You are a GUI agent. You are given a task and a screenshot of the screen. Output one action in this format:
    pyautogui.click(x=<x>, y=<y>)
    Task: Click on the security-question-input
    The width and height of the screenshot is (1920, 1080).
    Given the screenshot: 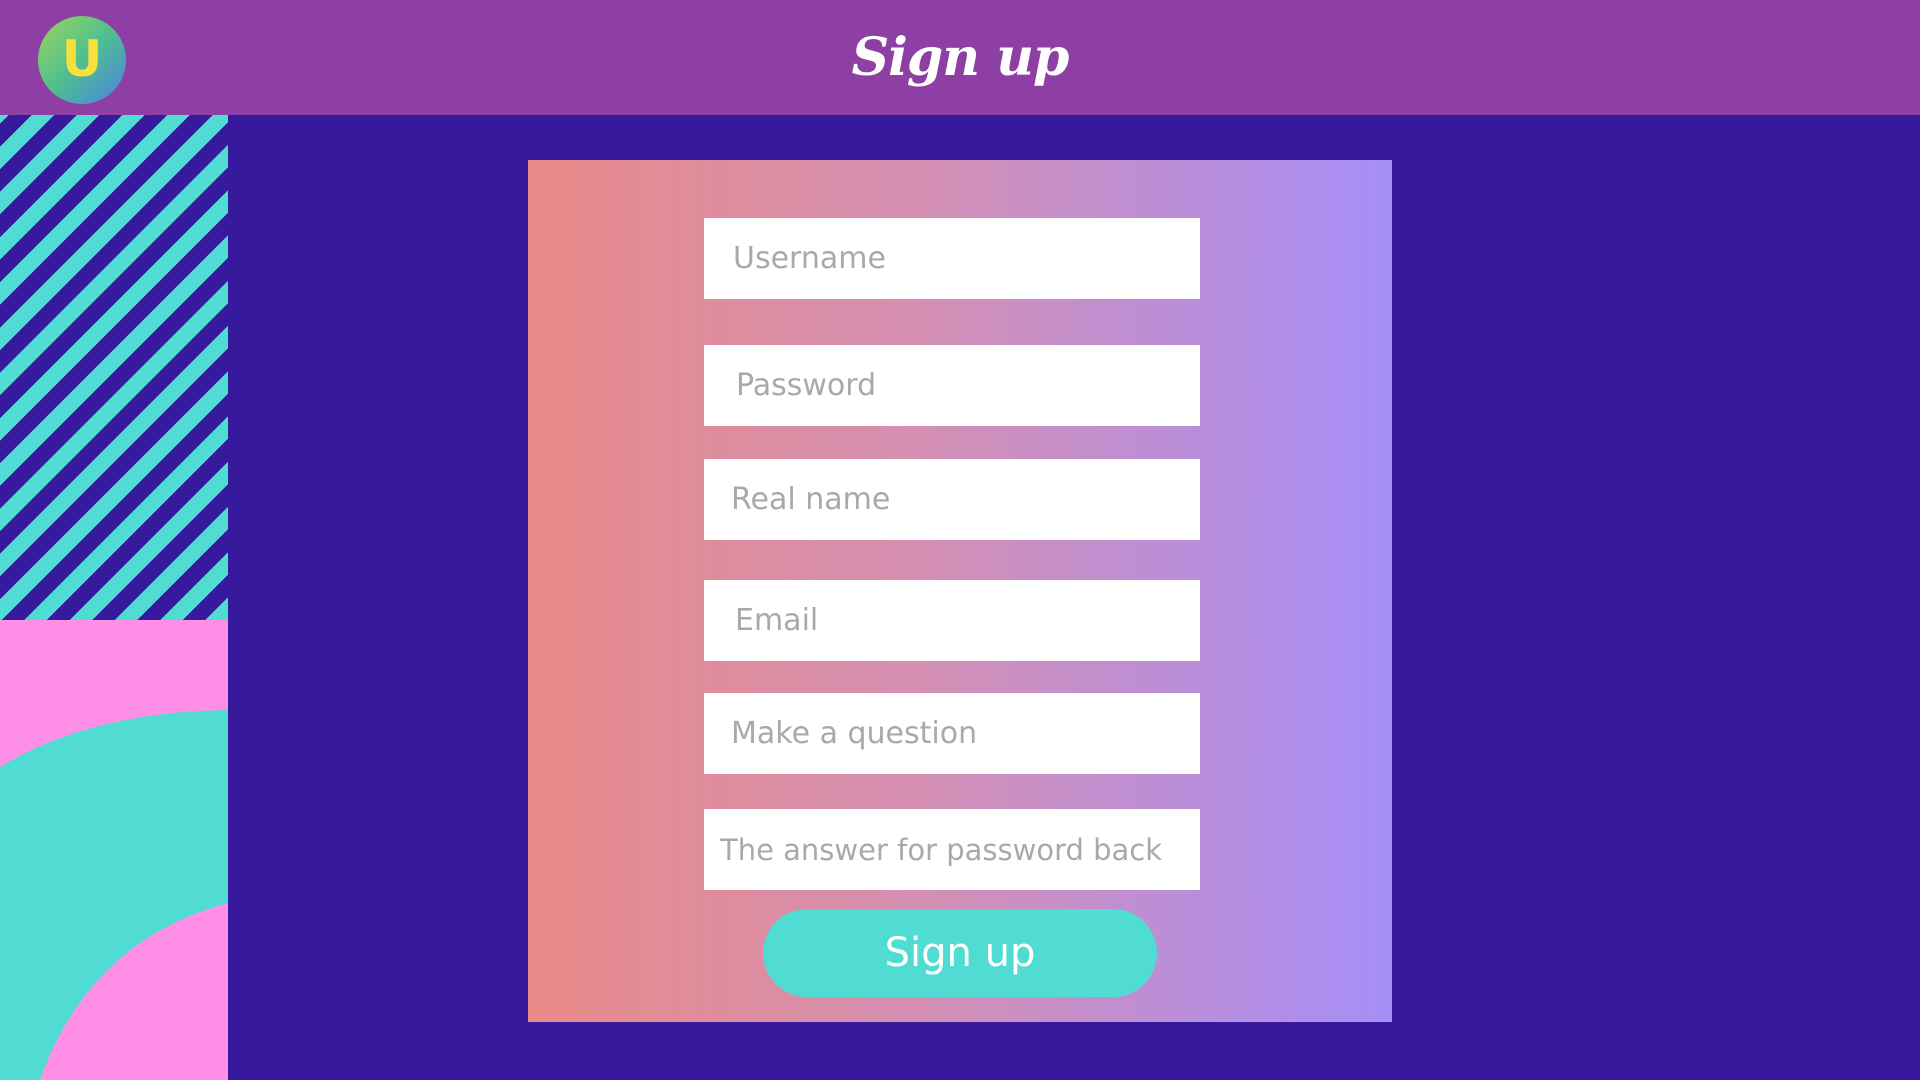 What is the action you would take?
    pyautogui.click(x=952, y=733)
    